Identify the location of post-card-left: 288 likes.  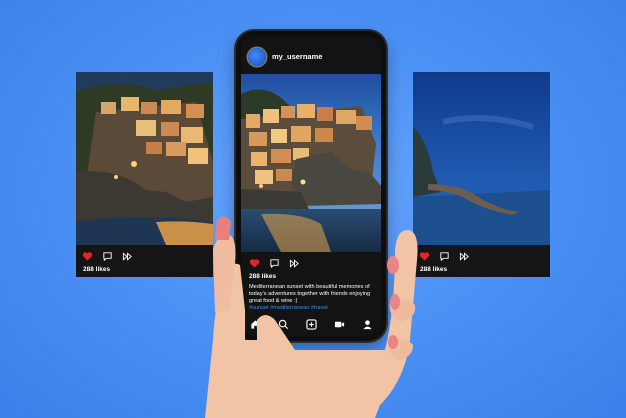
(144, 174).